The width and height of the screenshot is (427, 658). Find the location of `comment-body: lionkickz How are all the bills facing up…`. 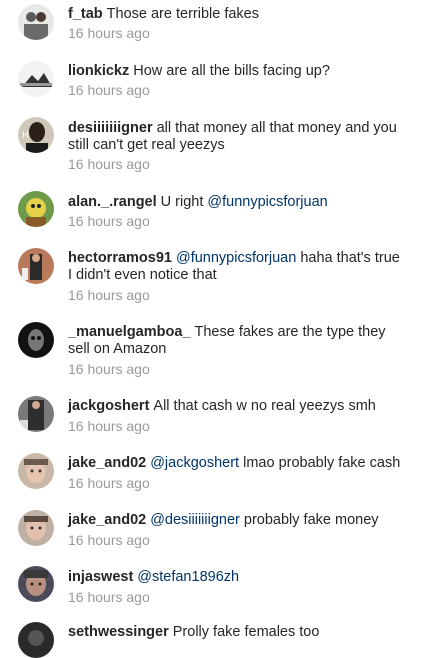

comment-body: lionkickz How are all the bills facing up… is located at coordinates (237, 71).